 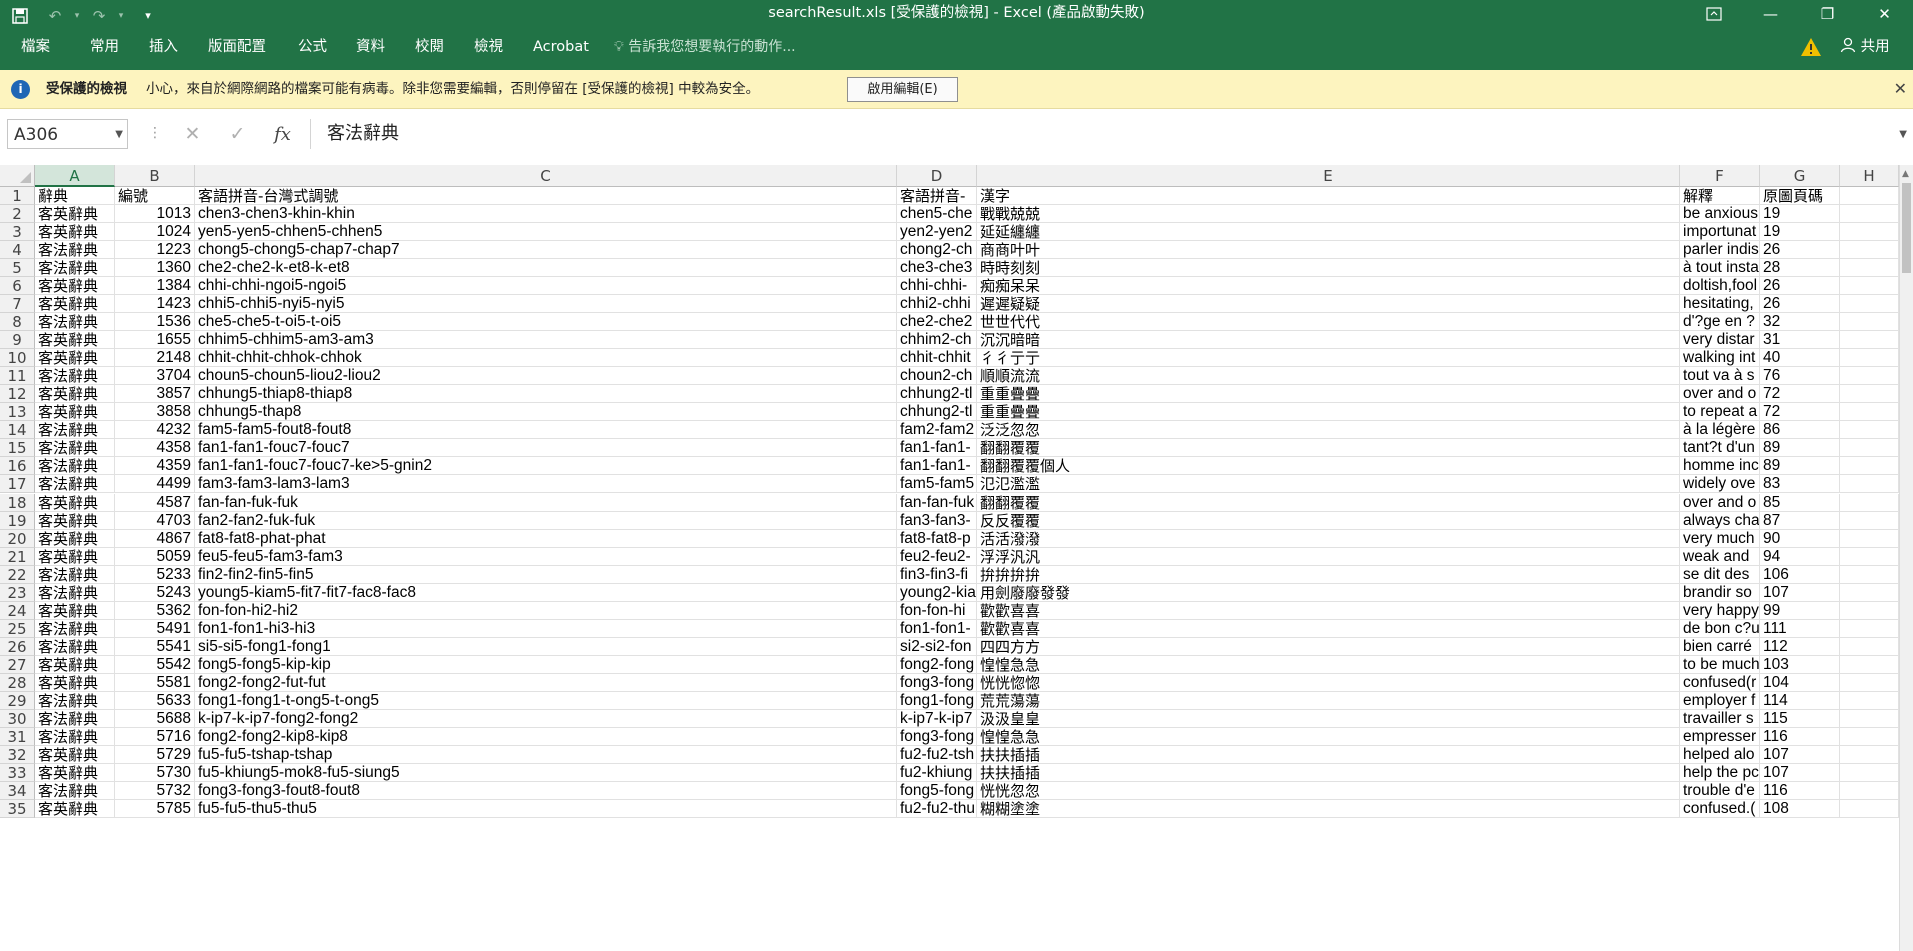 What do you see at coordinates (155, 250) in the screenshot?
I see `cell: 1223` at bounding box center [155, 250].